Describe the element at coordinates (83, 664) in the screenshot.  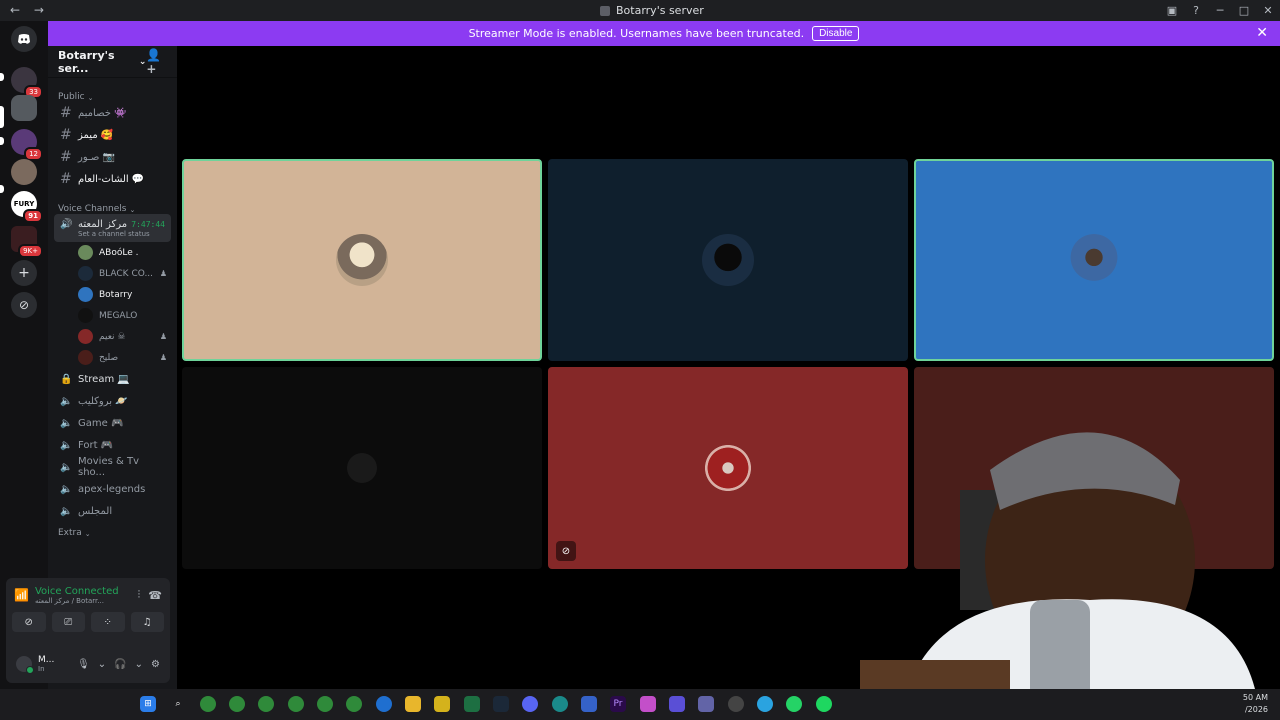
I see `microphone-icon: 🎙` at that location.